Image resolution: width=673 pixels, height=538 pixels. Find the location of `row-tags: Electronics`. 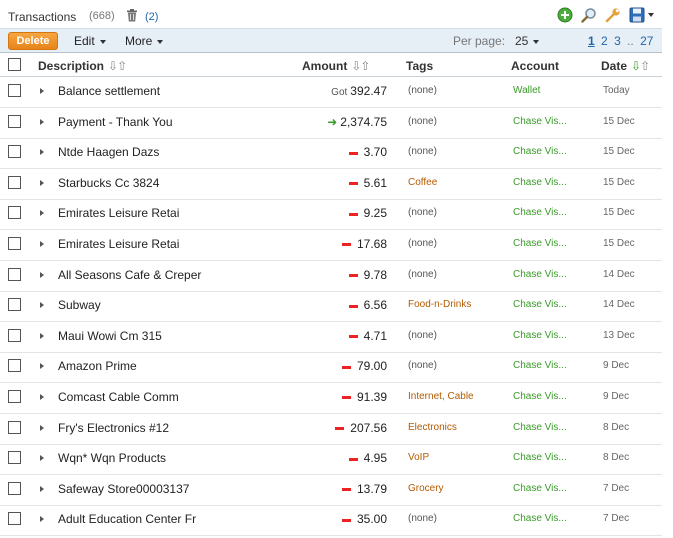

row-tags: Electronics is located at coordinates (432, 427).